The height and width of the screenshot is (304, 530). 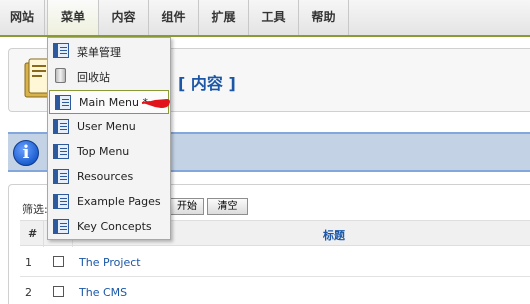 I want to click on dropdown-item-resources: Resources, so click(x=109, y=177).